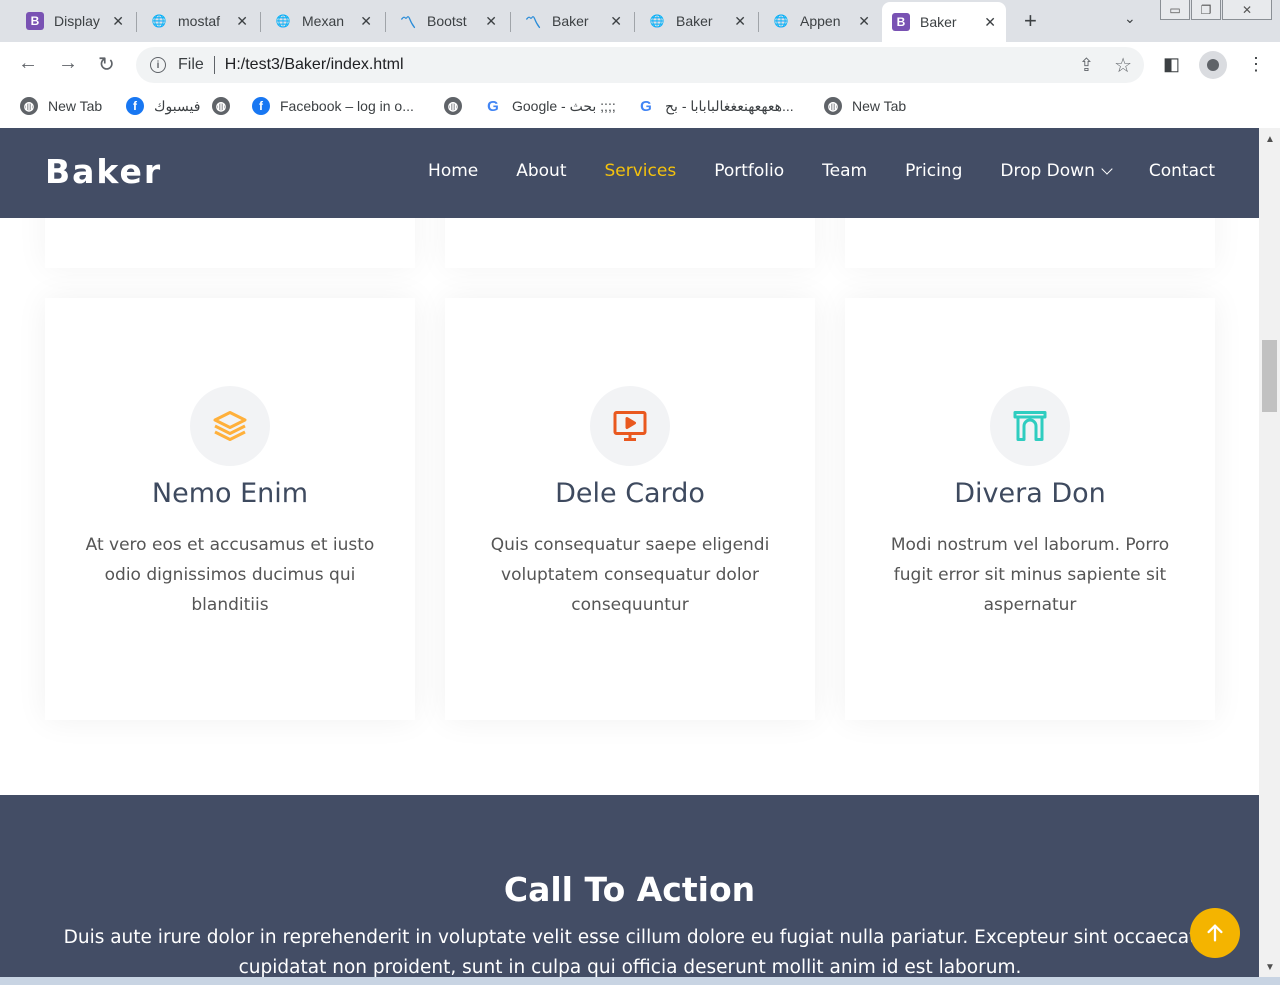  I want to click on browser-tab: 🌐 Baker ✕, so click(697, 21).